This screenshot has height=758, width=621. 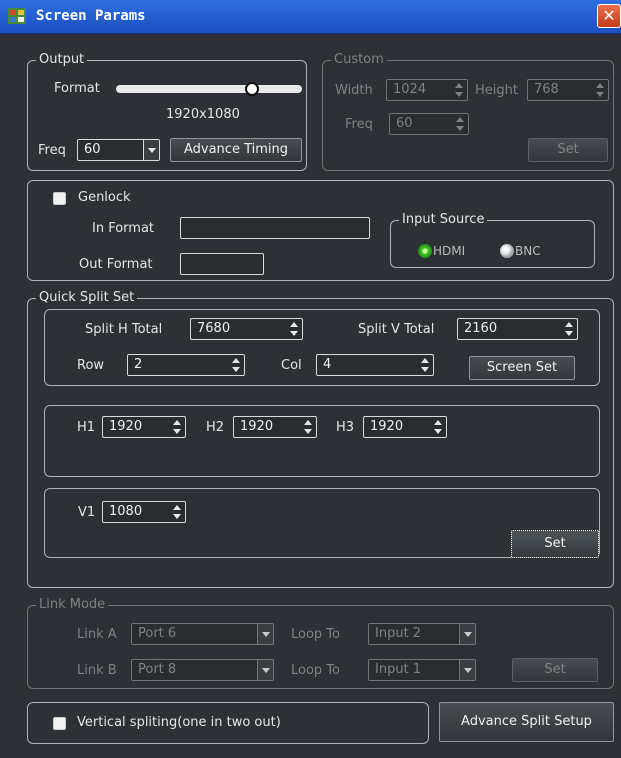 I want to click on vertical-split-group: Vertical spliting(one in two out), so click(x=228, y=723).